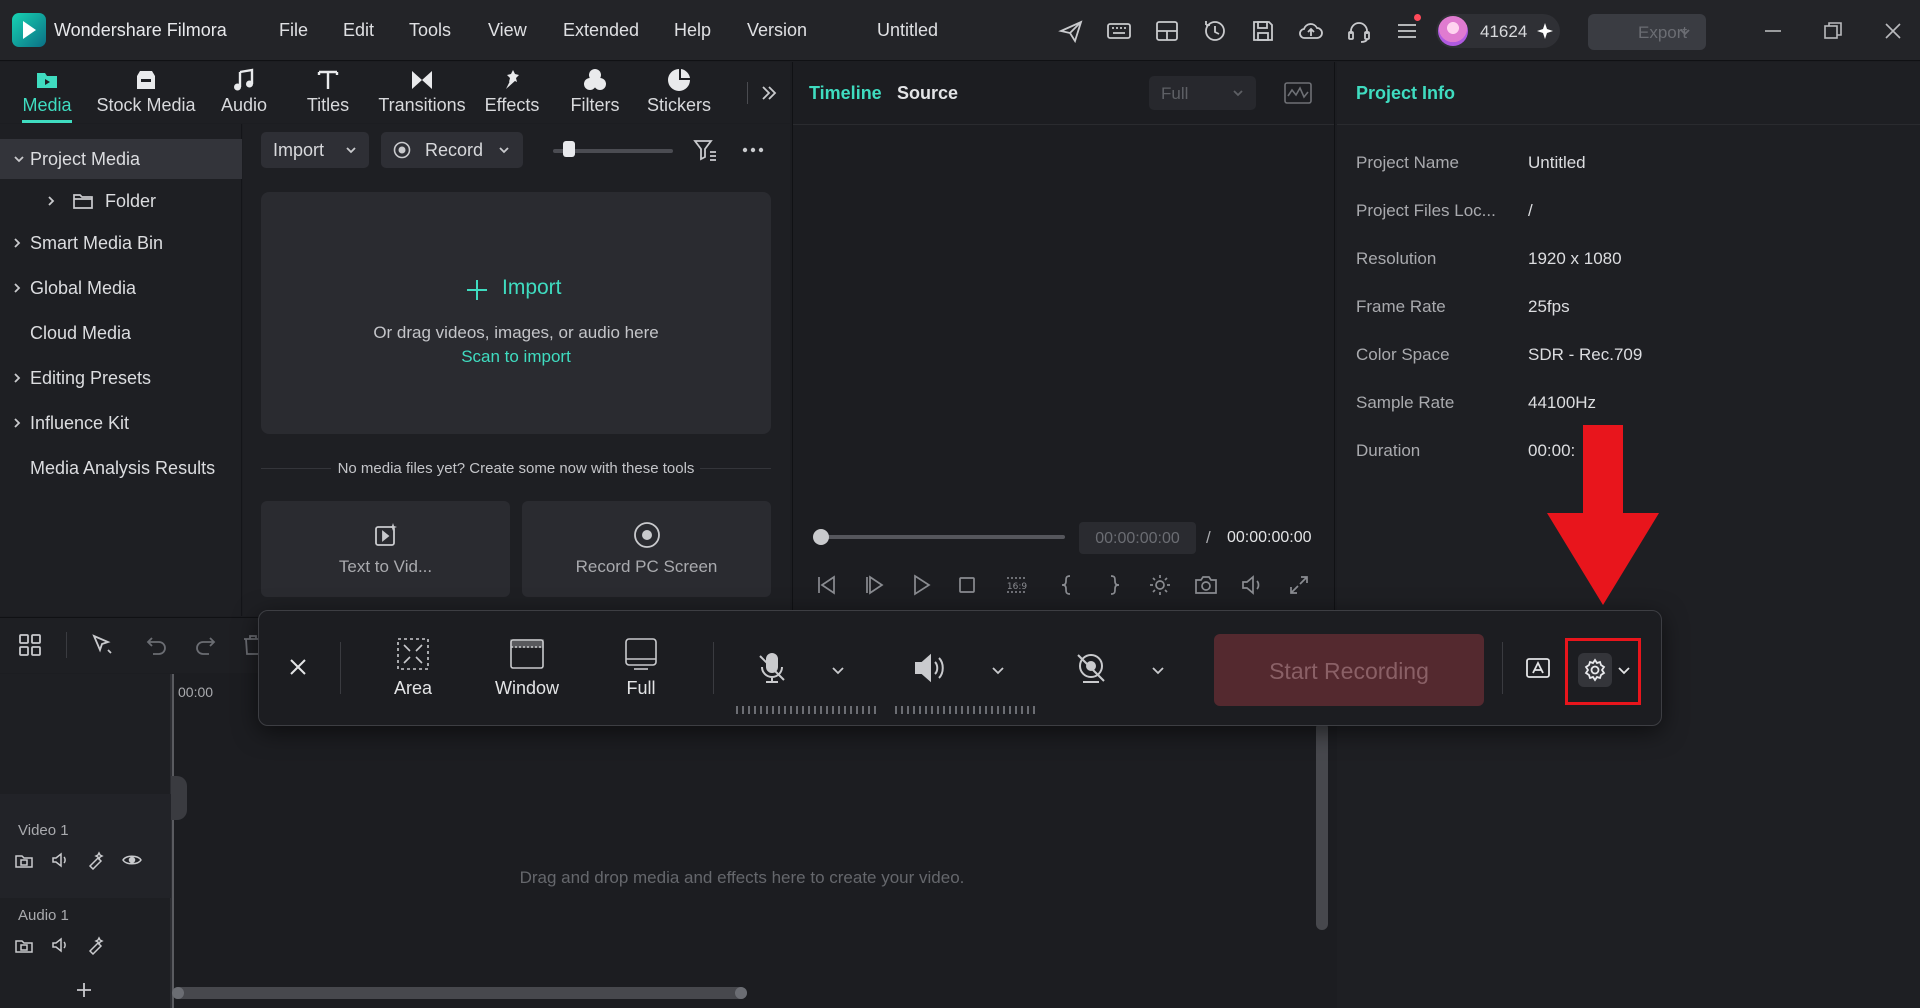  I want to click on user-account: 41624, so click(1498, 31).